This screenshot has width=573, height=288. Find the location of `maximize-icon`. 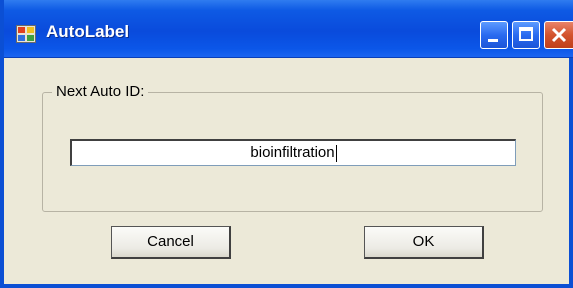

maximize-icon is located at coordinates (526, 34).